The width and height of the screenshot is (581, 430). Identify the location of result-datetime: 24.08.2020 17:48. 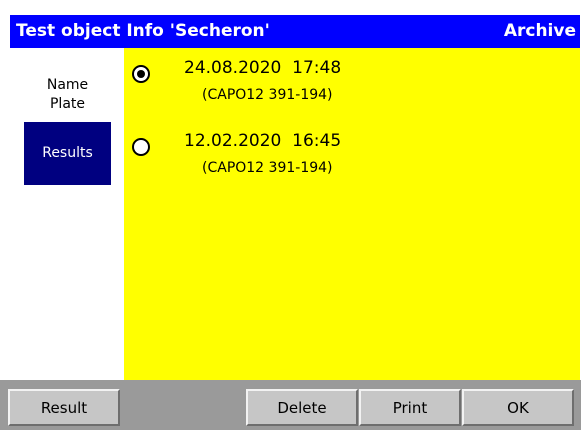
(263, 68).